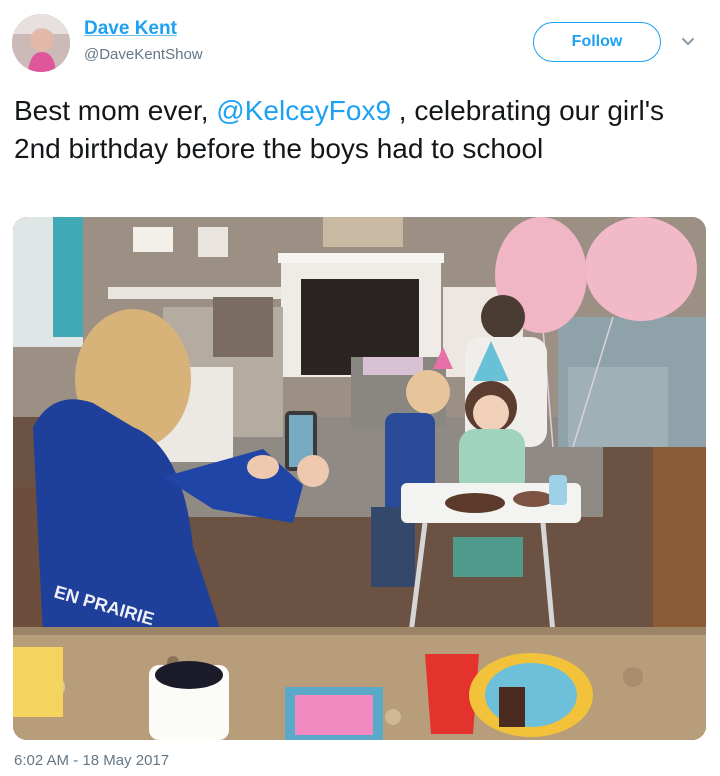  I want to click on avatar, so click(41, 43).